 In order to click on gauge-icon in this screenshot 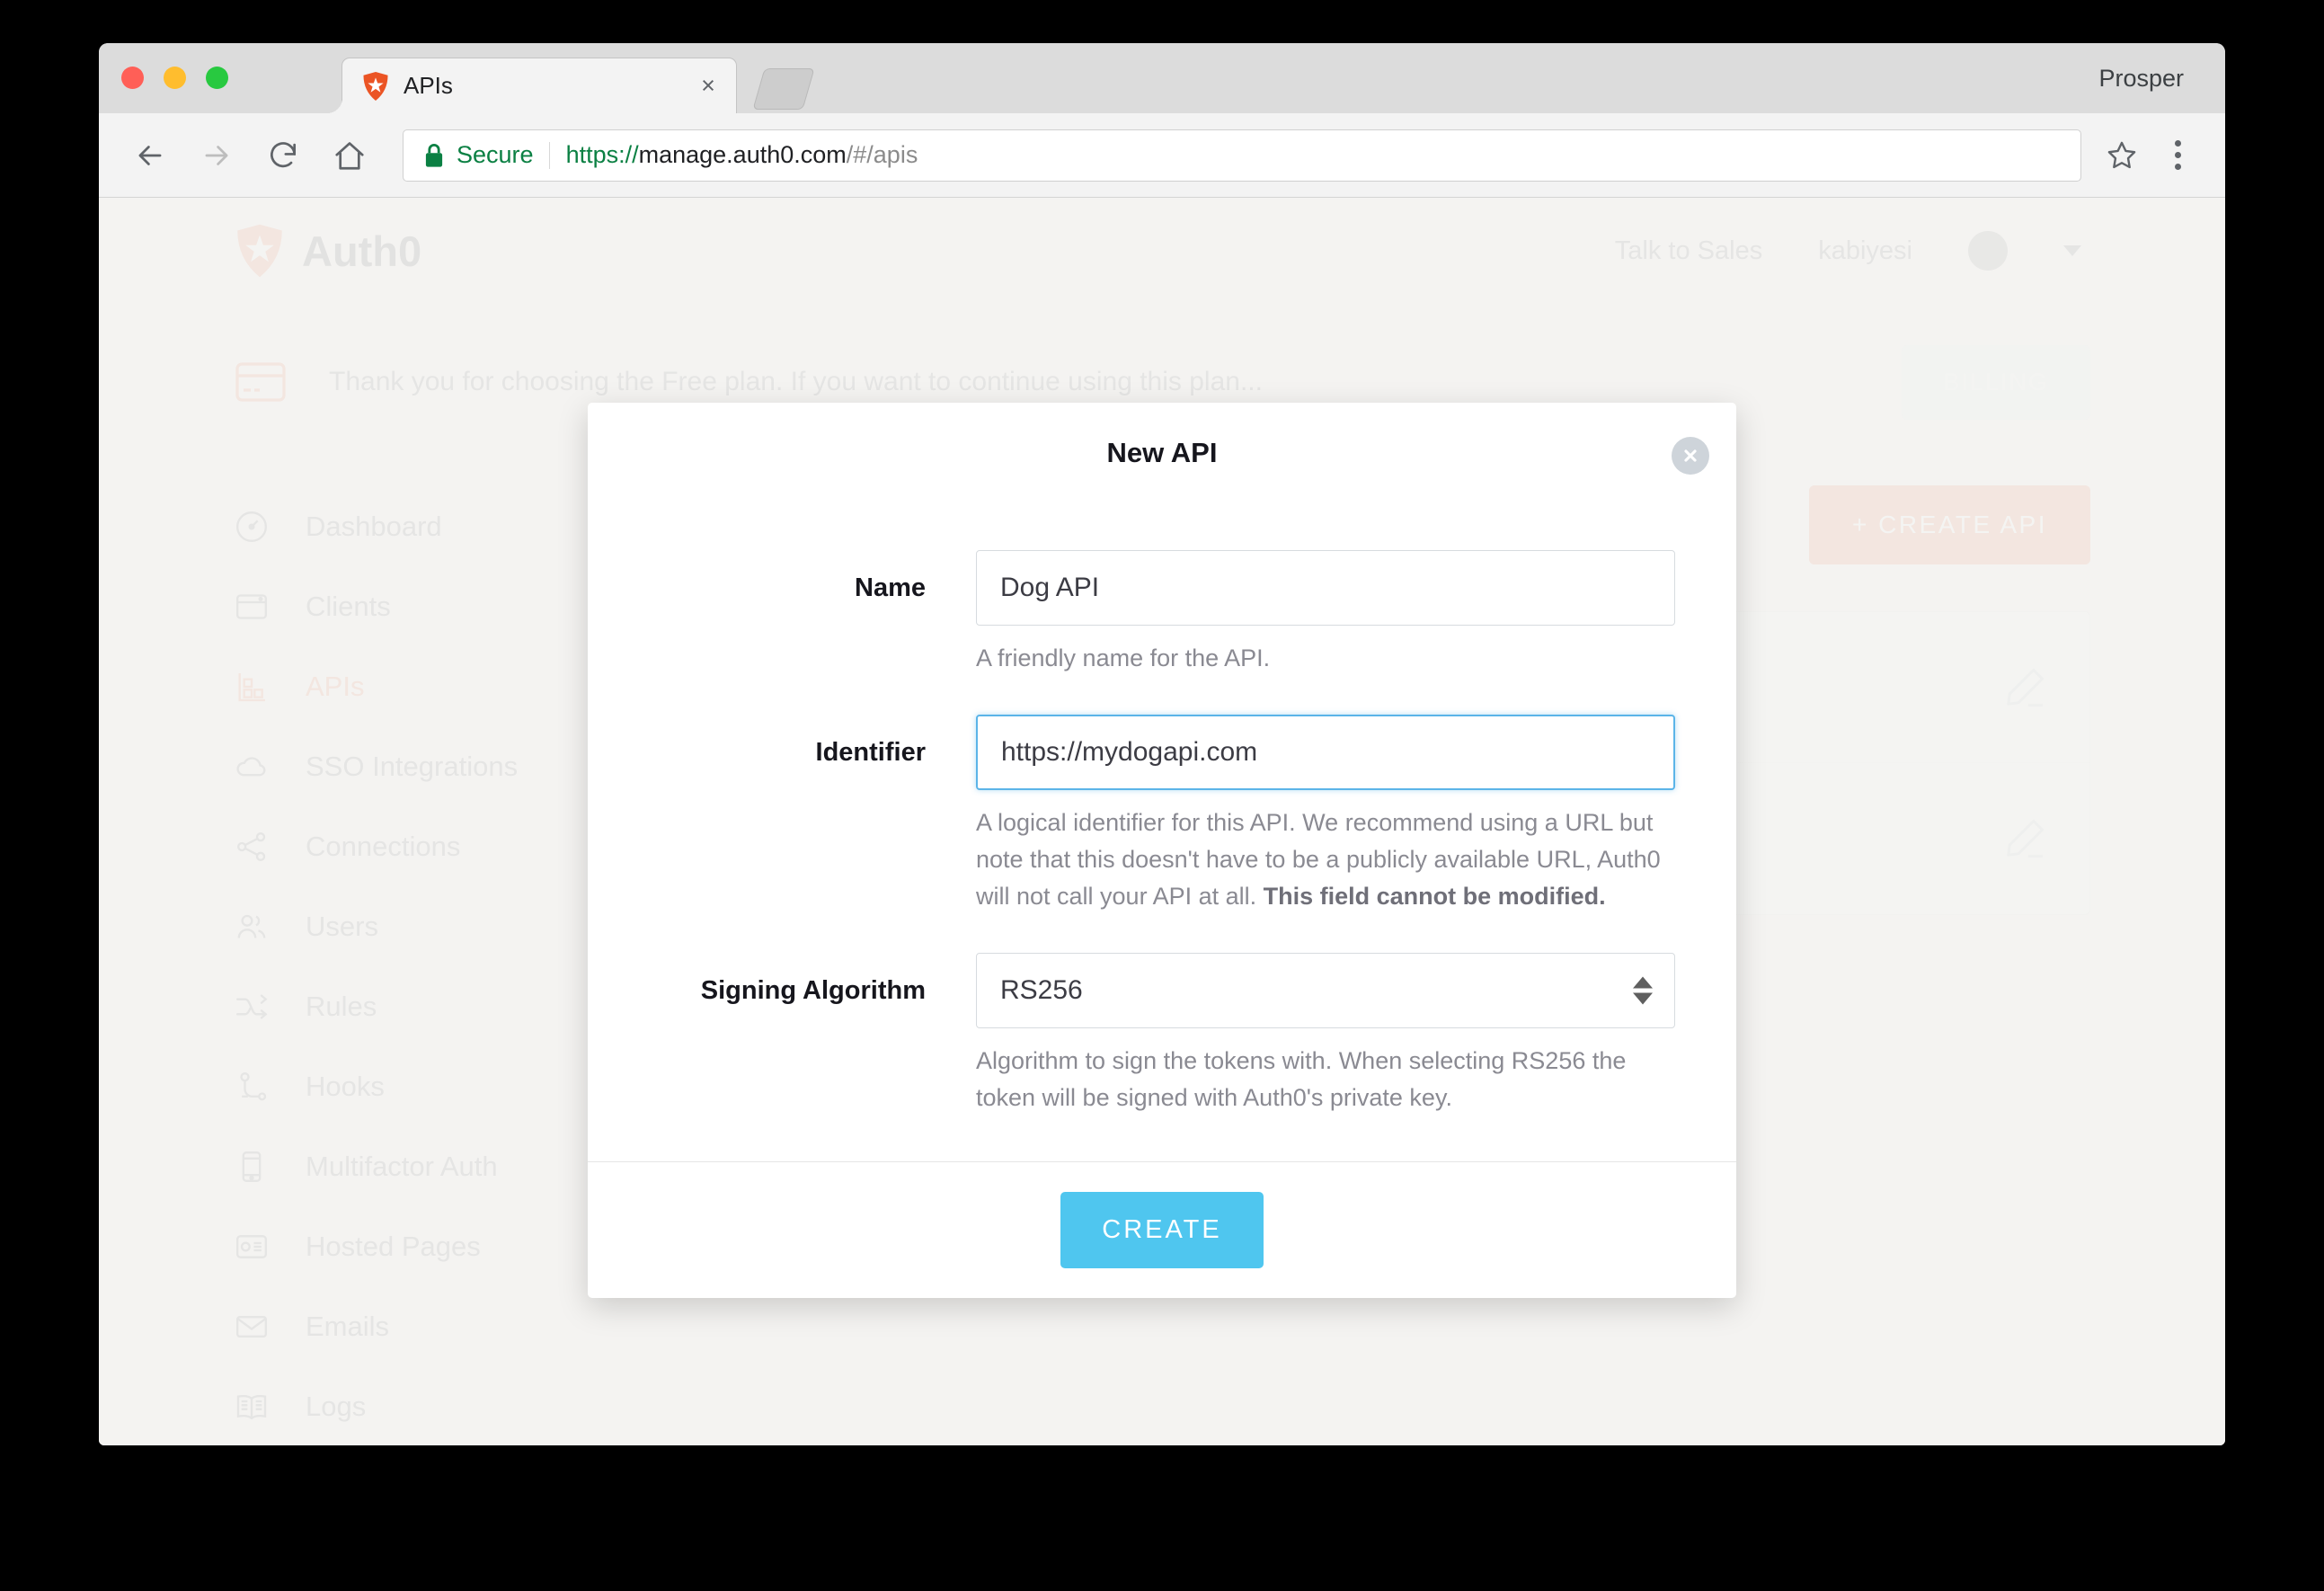, I will do `click(251, 527)`.